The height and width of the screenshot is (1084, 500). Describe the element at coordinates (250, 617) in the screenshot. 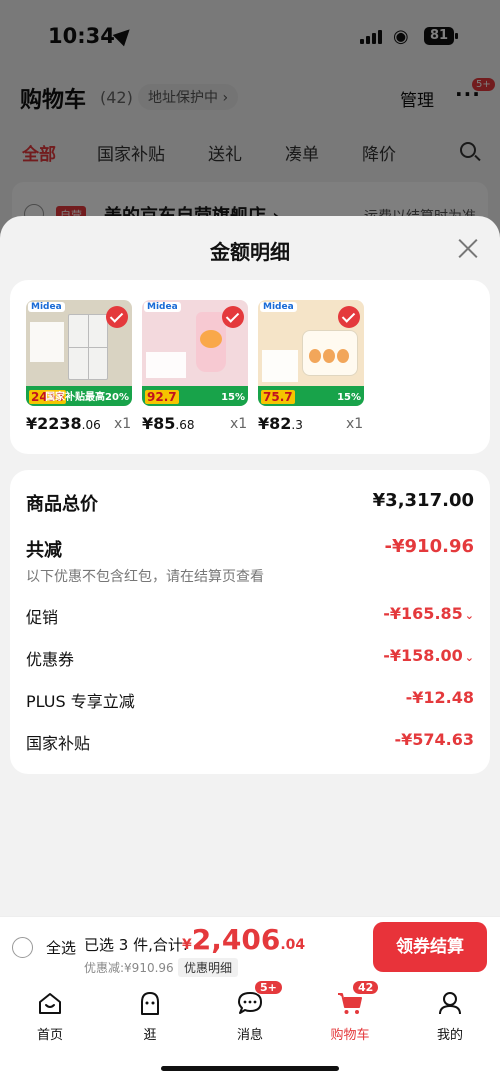

I see `promotion-row: 促销 -¥165.85 ⌄` at that location.